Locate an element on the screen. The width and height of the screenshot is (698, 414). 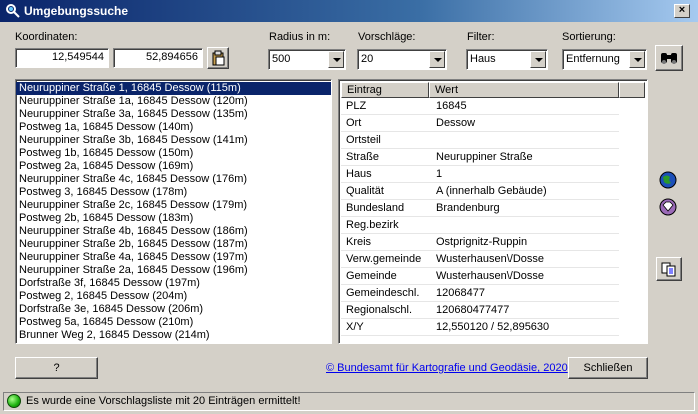
table-row: Kreis Ostprignitz-Ruppin is located at coordinates (480, 242).